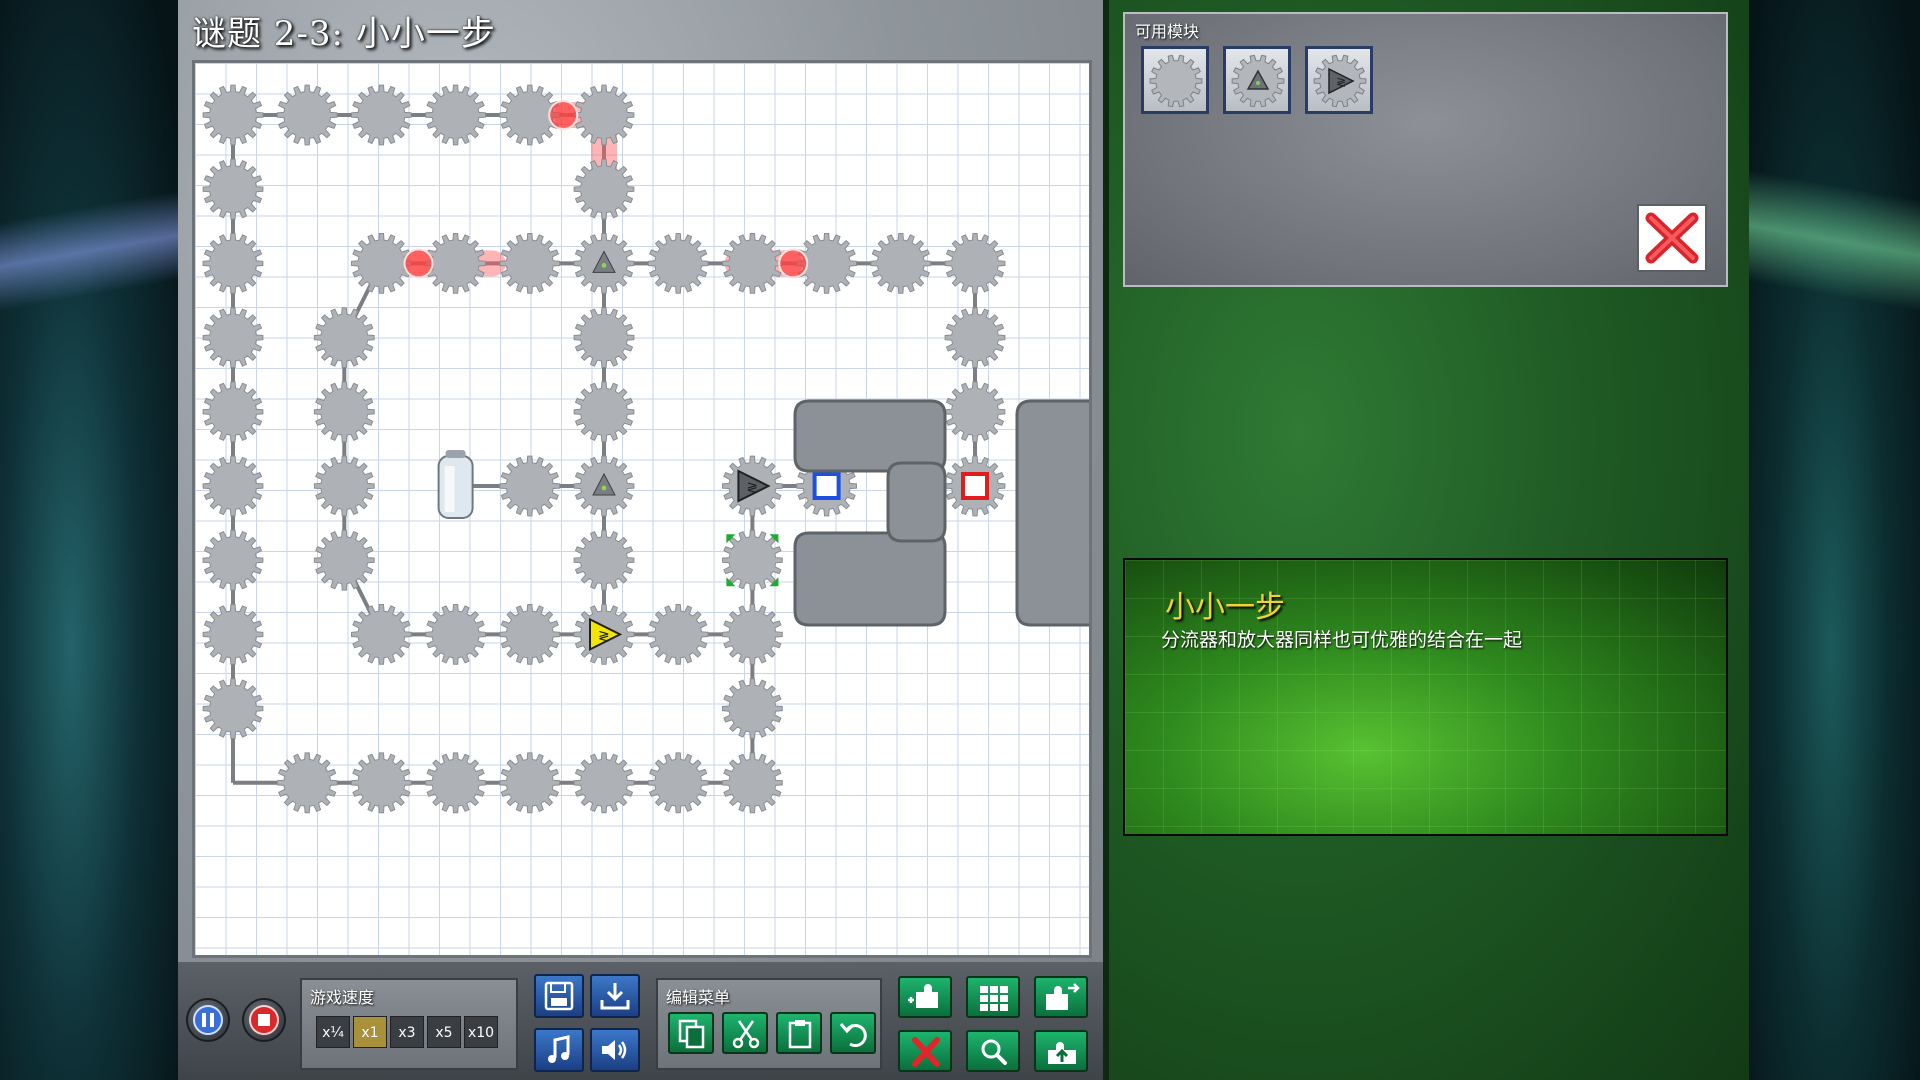 The image size is (1920, 1080). I want to click on speed-x5-button: x5, so click(444, 1032).